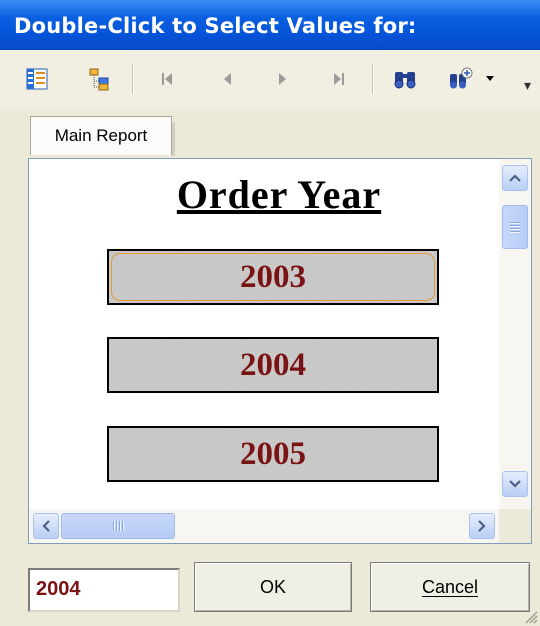 The width and height of the screenshot is (540, 626). Describe the element at coordinates (515, 334) in the screenshot. I see `vertical-scrollbar` at that location.